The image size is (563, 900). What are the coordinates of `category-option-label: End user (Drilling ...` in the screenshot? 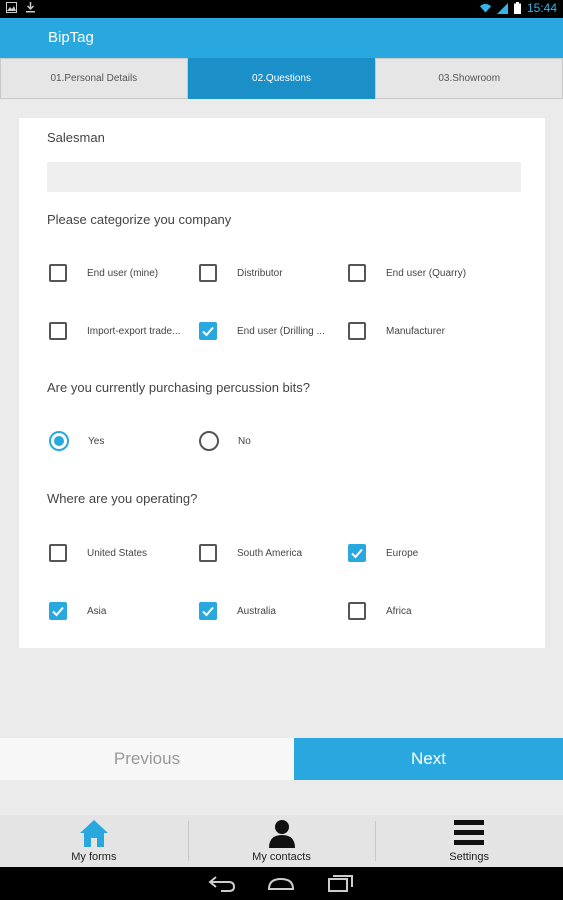 It's located at (281, 331).